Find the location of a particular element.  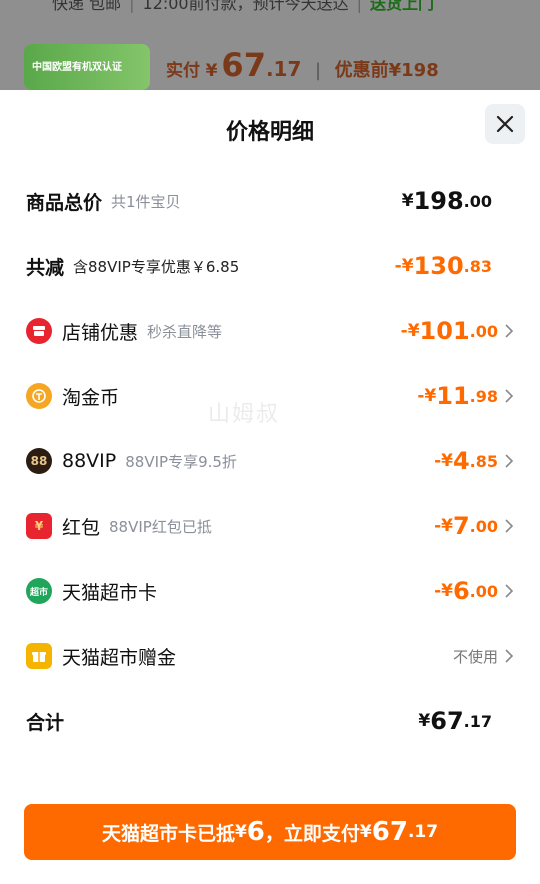

red-packet-symbol: -¥ is located at coordinates (443, 526).